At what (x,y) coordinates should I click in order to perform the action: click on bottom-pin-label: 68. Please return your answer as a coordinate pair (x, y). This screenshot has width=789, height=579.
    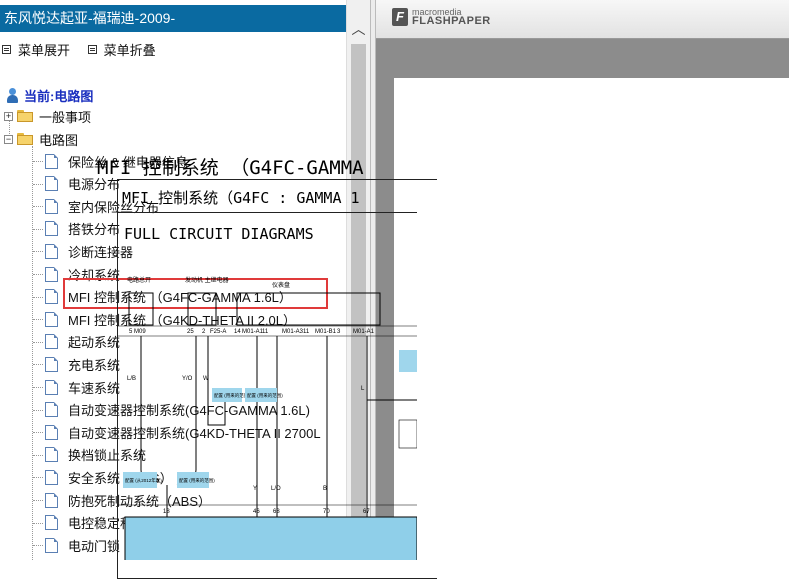
    Looking at the image, I should click on (276, 512).